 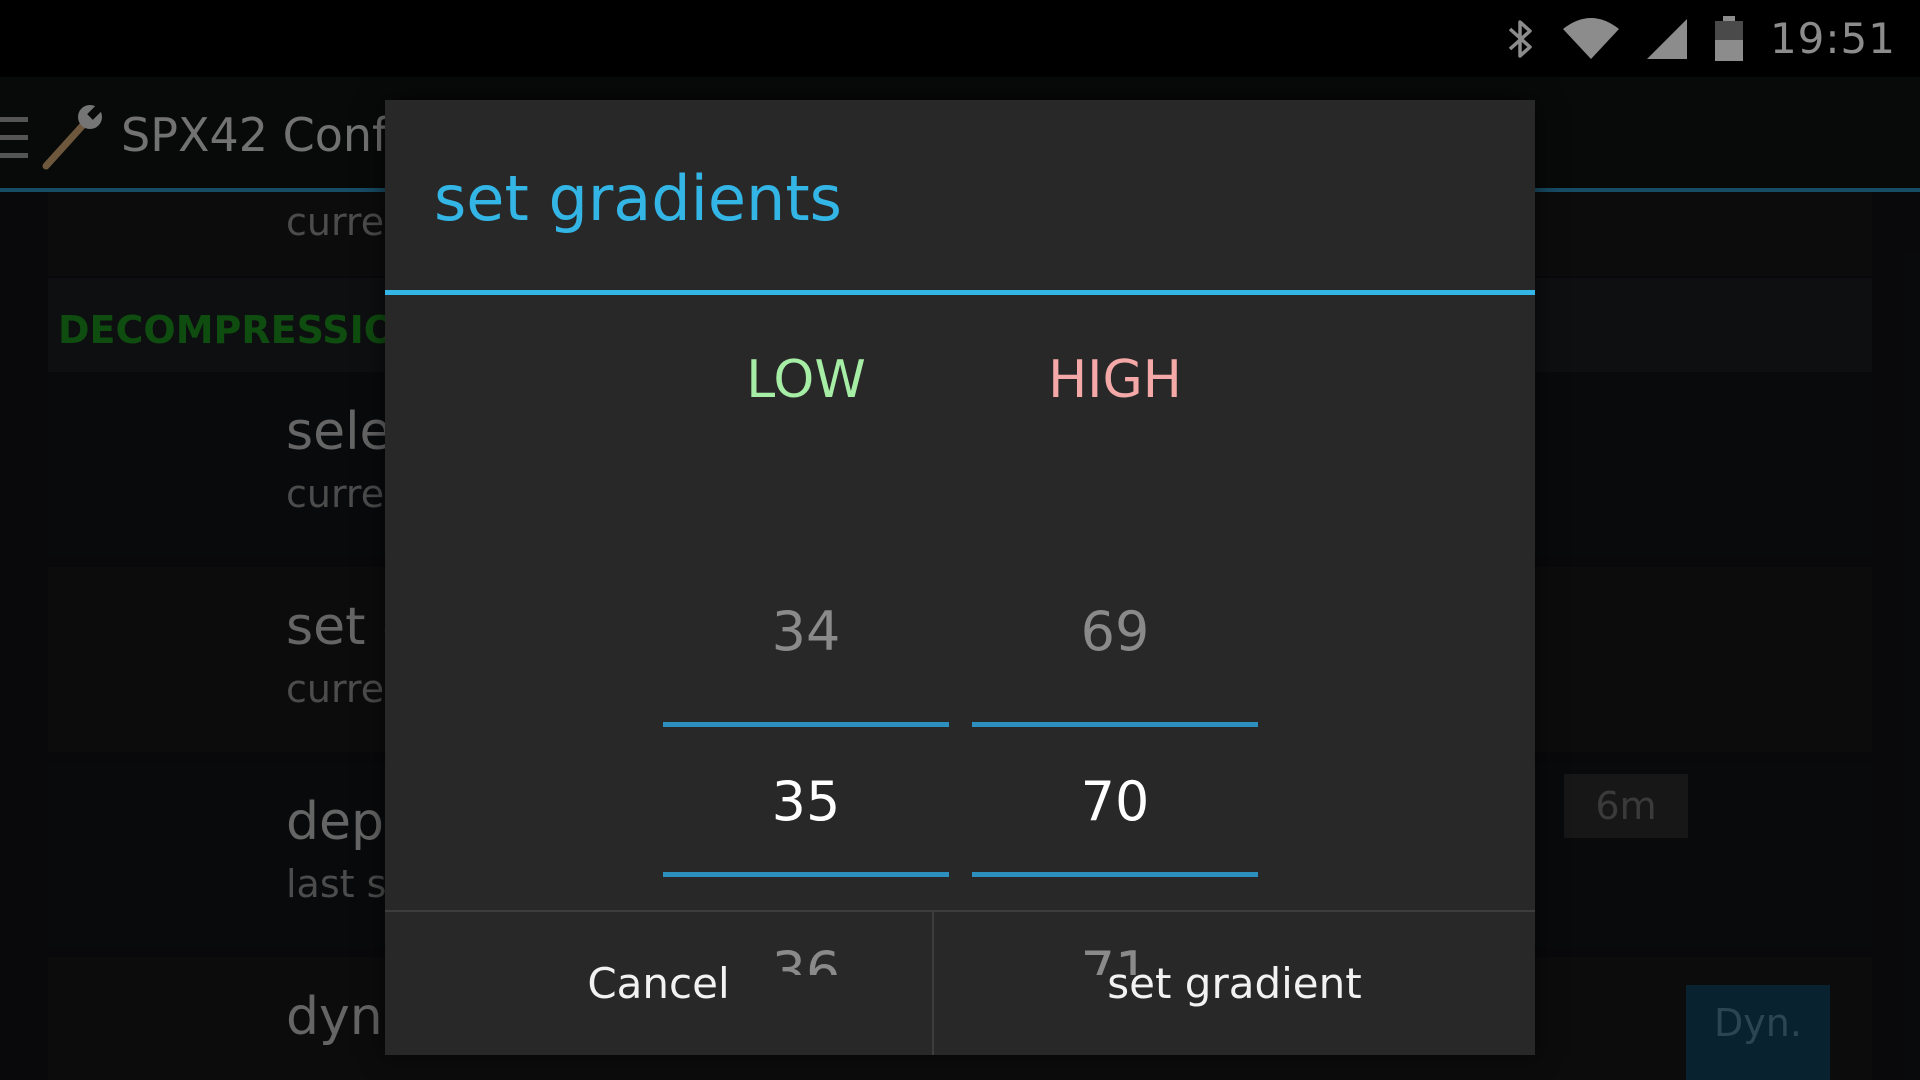 I want to click on high-current-value: 70, so click(x=1115, y=801).